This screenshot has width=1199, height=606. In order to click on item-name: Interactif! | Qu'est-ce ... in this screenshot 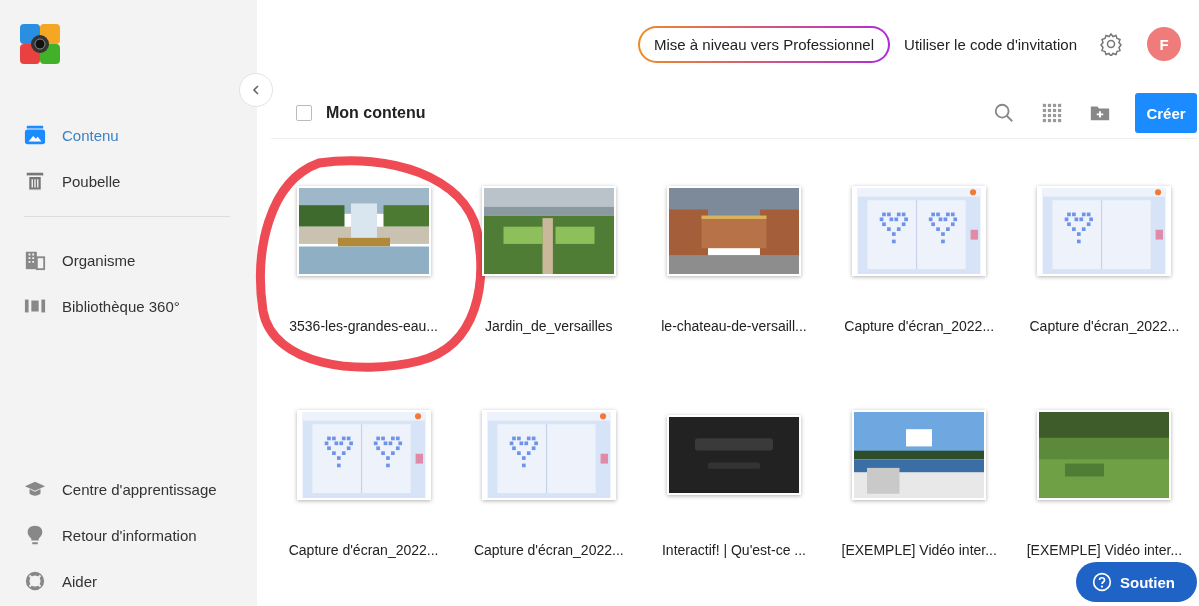, I will do `click(733, 550)`.